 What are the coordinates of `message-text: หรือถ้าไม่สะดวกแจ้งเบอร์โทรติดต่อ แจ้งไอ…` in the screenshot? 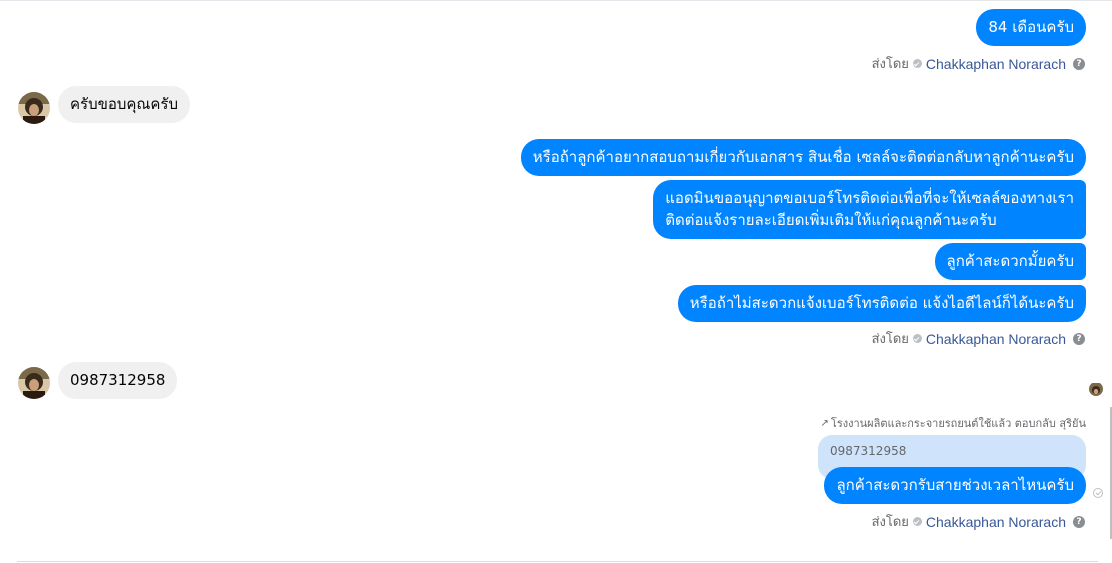 It's located at (881, 303).